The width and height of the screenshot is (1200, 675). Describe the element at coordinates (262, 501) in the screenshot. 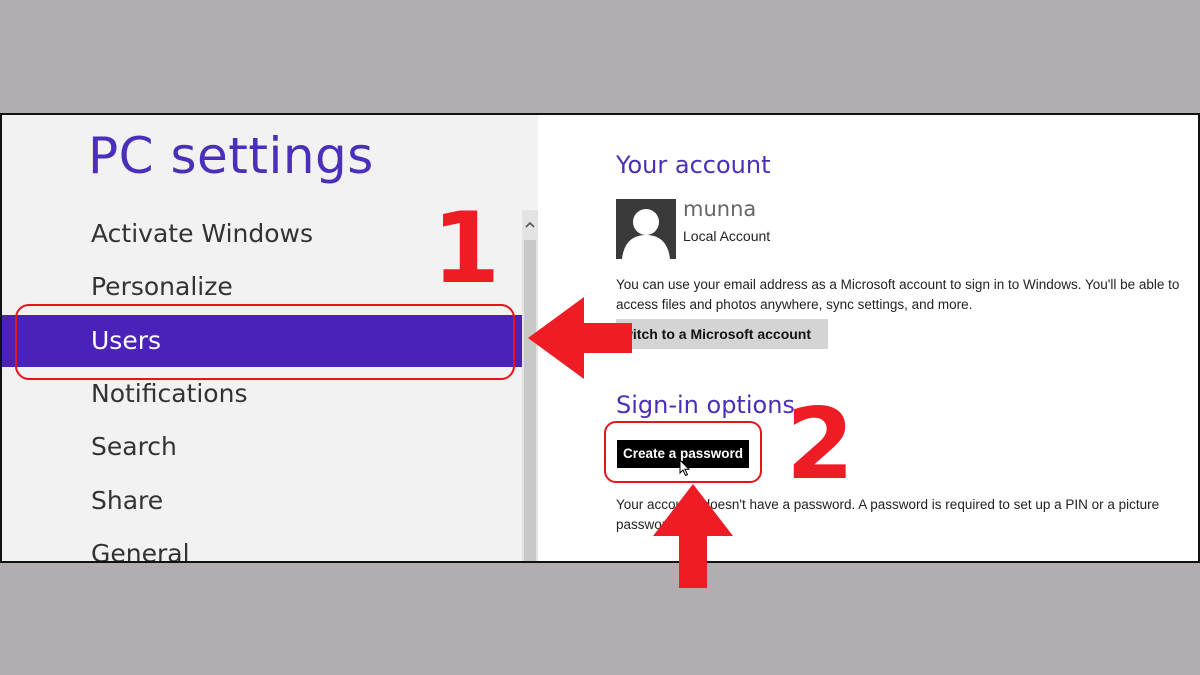

I see `sidebar-item-share: Share` at that location.